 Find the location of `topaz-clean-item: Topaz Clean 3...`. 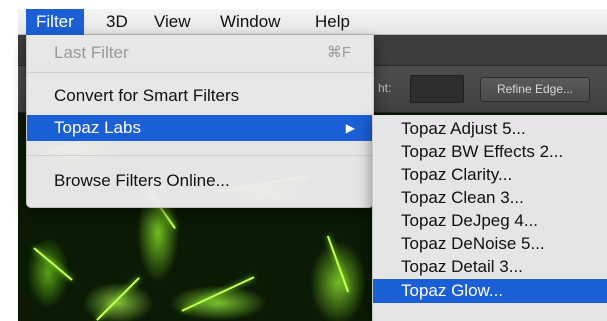

topaz-clean-item: Topaz Clean 3... is located at coordinates (490, 198).